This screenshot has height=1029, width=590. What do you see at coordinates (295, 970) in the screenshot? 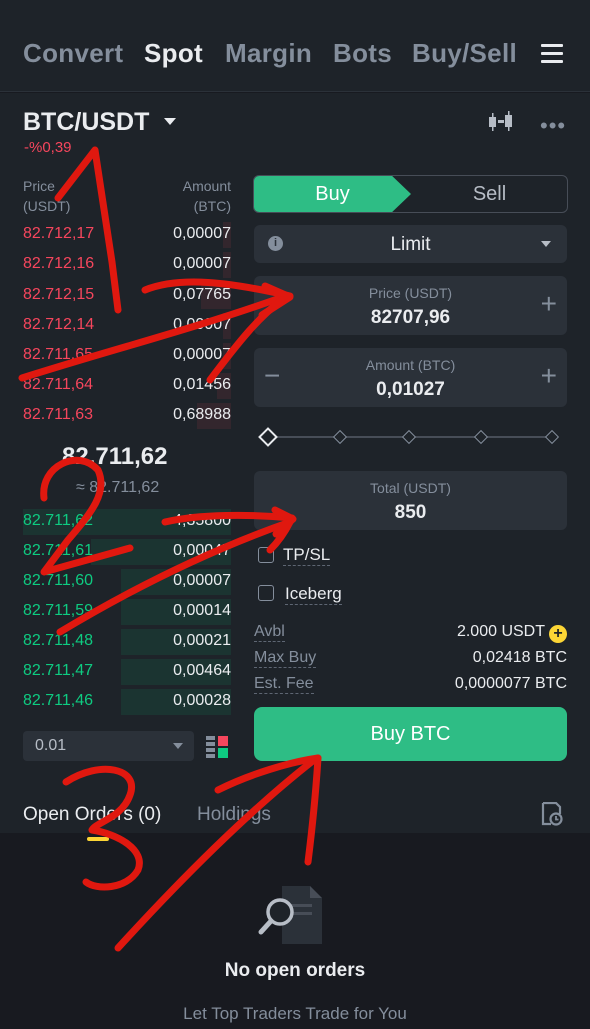
I see `empty-state-title: No open orders` at bounding box center [295, 970].